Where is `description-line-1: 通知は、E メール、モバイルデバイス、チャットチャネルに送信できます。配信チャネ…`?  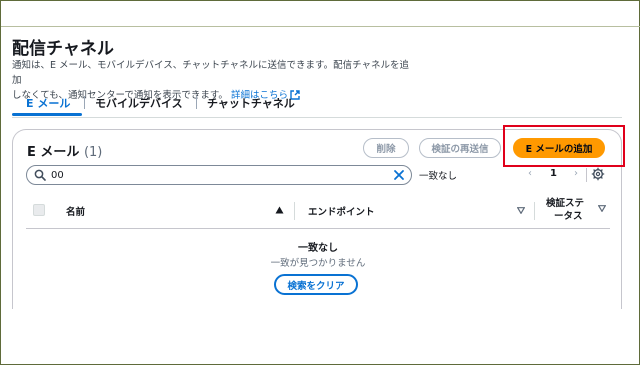 description-line-1: 通知は、E メール、モバイルデバイス、チャットチャネルに送信できます。配信チャネ… is located at coordinates (211, 73).